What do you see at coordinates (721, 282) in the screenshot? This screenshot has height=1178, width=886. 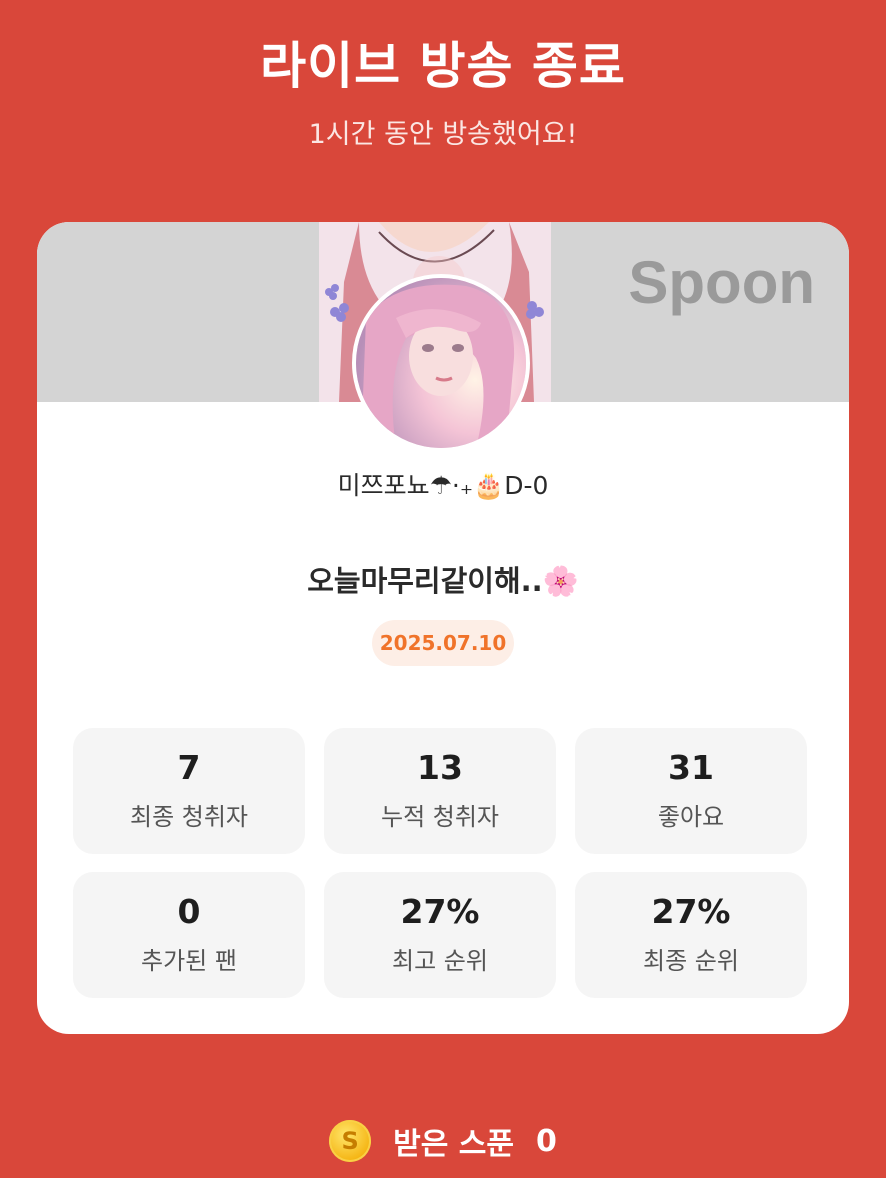 I see `spoon-logo: Spoon` at bounding box center [721, 282].